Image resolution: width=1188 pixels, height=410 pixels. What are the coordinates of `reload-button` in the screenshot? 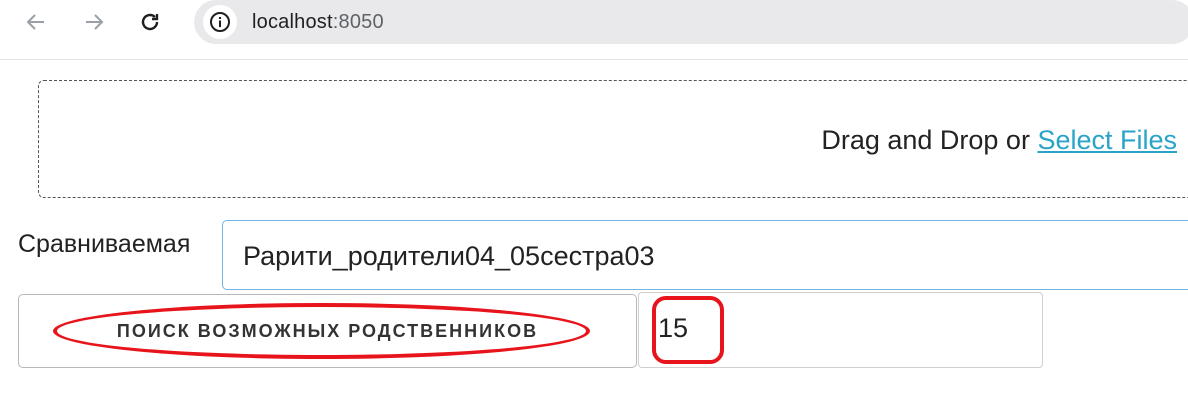 It's located at (150, 22).